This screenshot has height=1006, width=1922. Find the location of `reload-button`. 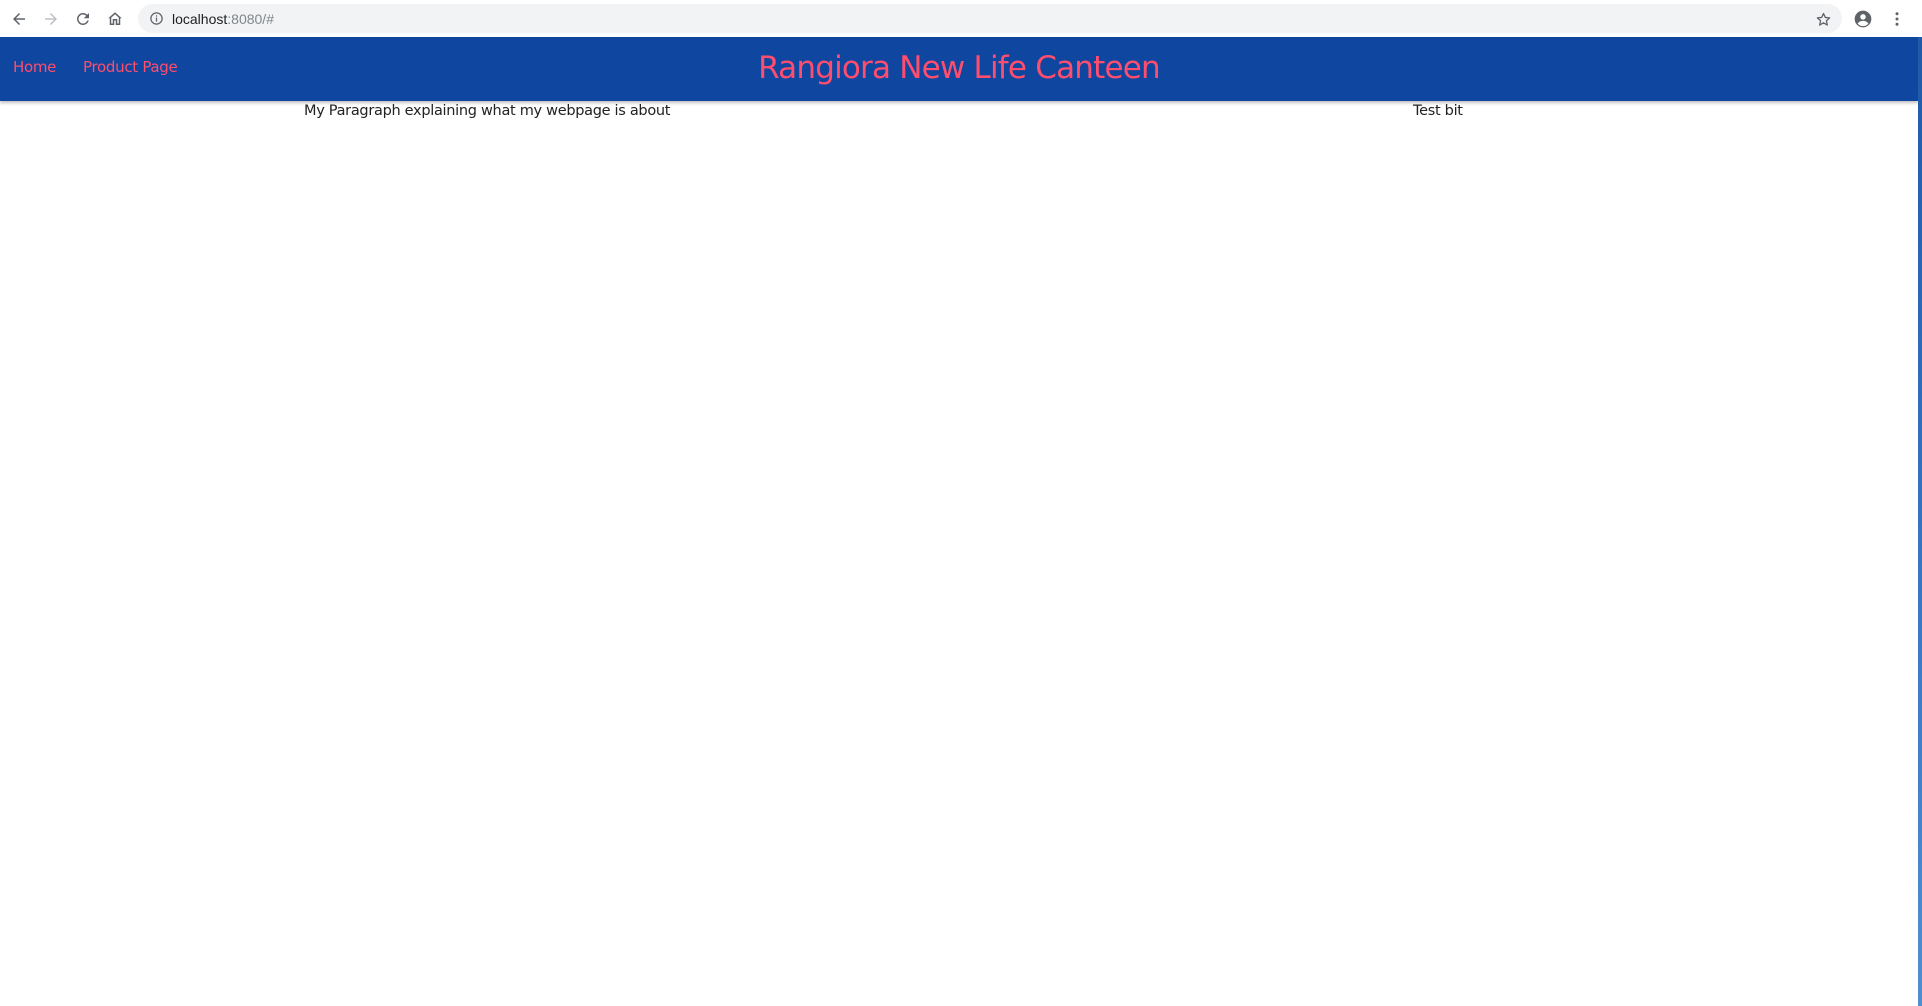

reload-button is located at coordinates (83, 19).